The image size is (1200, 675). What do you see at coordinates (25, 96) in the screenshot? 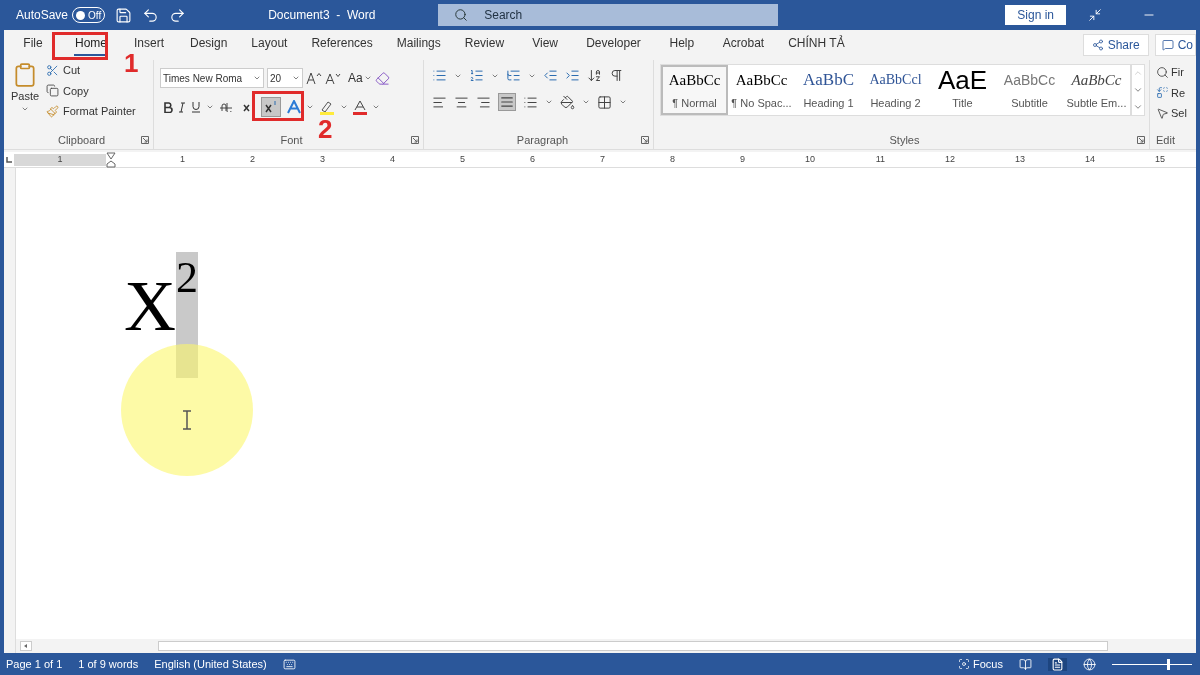
I see `paste-button: Paste` at bounding box center [25, 96].